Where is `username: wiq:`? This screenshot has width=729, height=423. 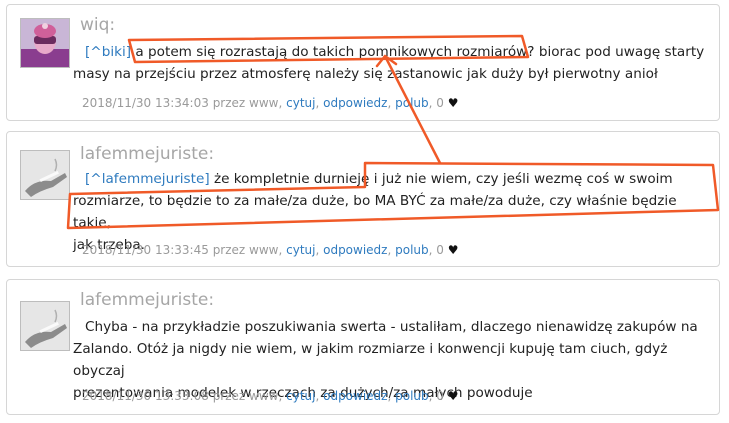
username: wiq: is located at coordinates (97, 25).